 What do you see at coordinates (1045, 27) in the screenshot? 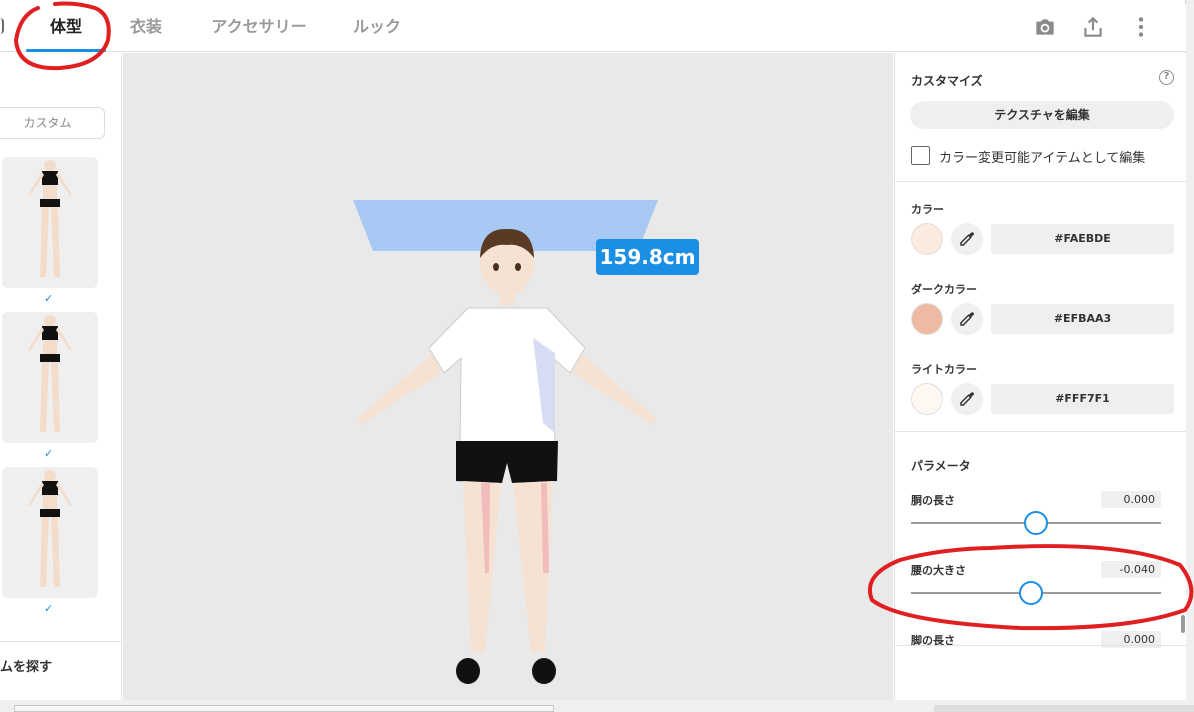
I see `camera-icon` at bounding box center [1045, 27].